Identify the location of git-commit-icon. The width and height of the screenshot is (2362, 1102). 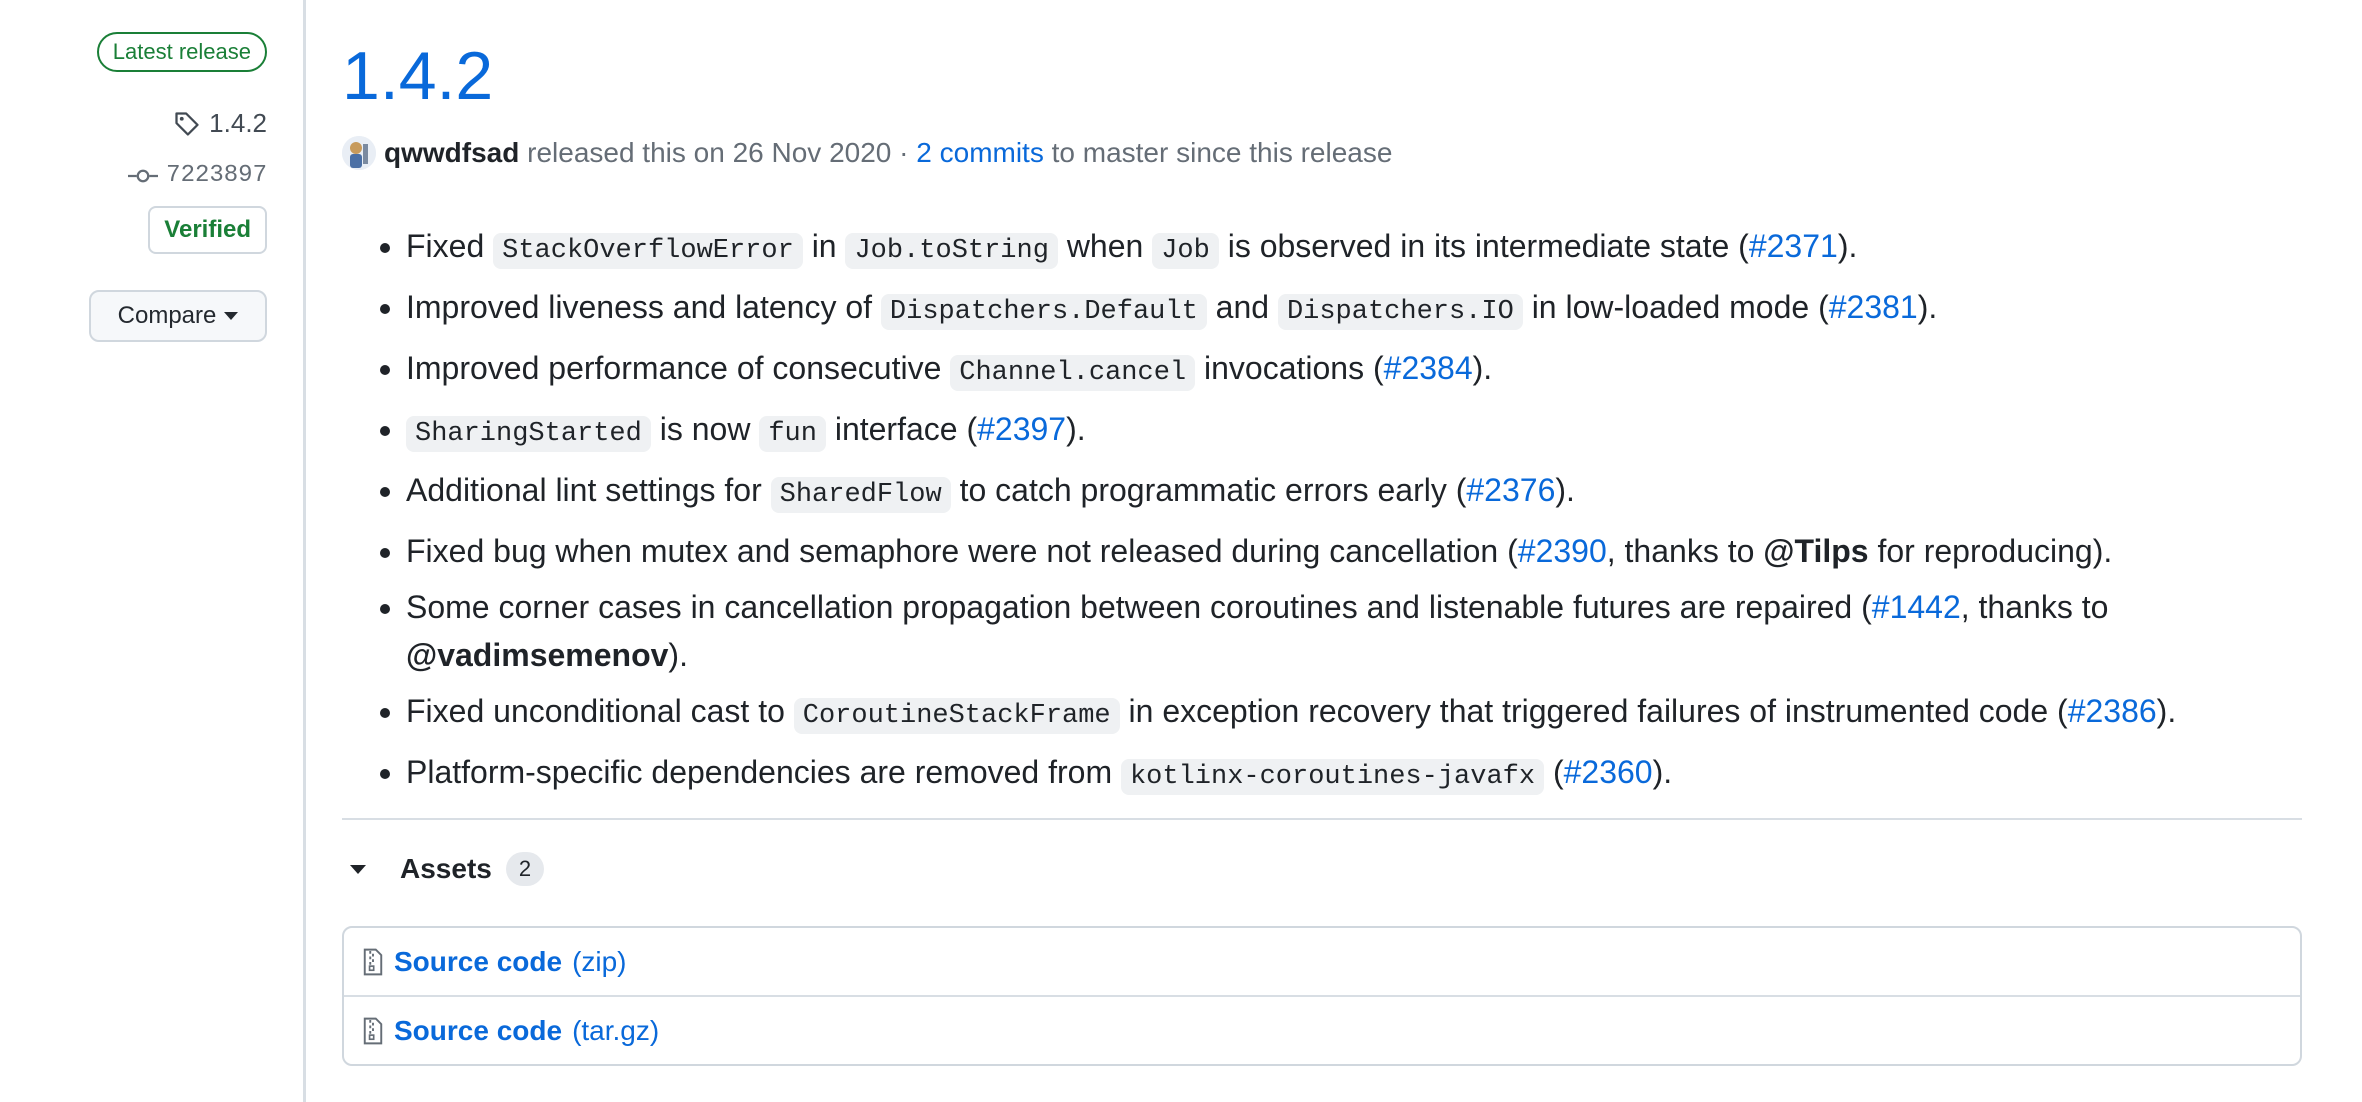
(143, 175).